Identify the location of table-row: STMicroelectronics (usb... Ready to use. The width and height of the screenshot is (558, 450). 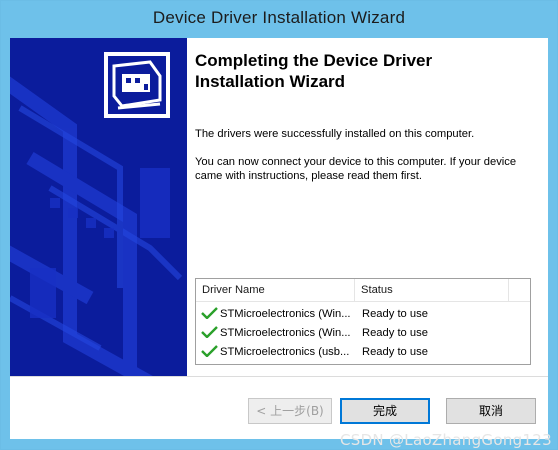
(363, 352).